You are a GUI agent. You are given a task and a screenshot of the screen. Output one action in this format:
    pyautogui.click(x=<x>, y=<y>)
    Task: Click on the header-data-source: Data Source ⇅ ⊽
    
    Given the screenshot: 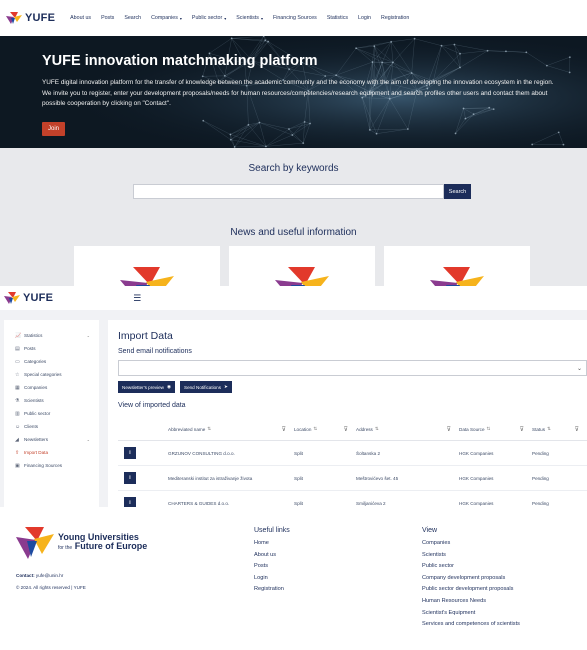 What is the action you would take?
    pyautogui.click(x=495, y=429)
    